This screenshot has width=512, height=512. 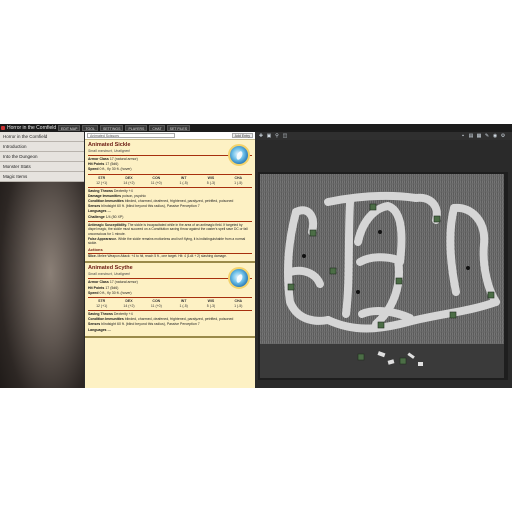 I want to click on draw-icon: ✎, so click(x=487, y=136).